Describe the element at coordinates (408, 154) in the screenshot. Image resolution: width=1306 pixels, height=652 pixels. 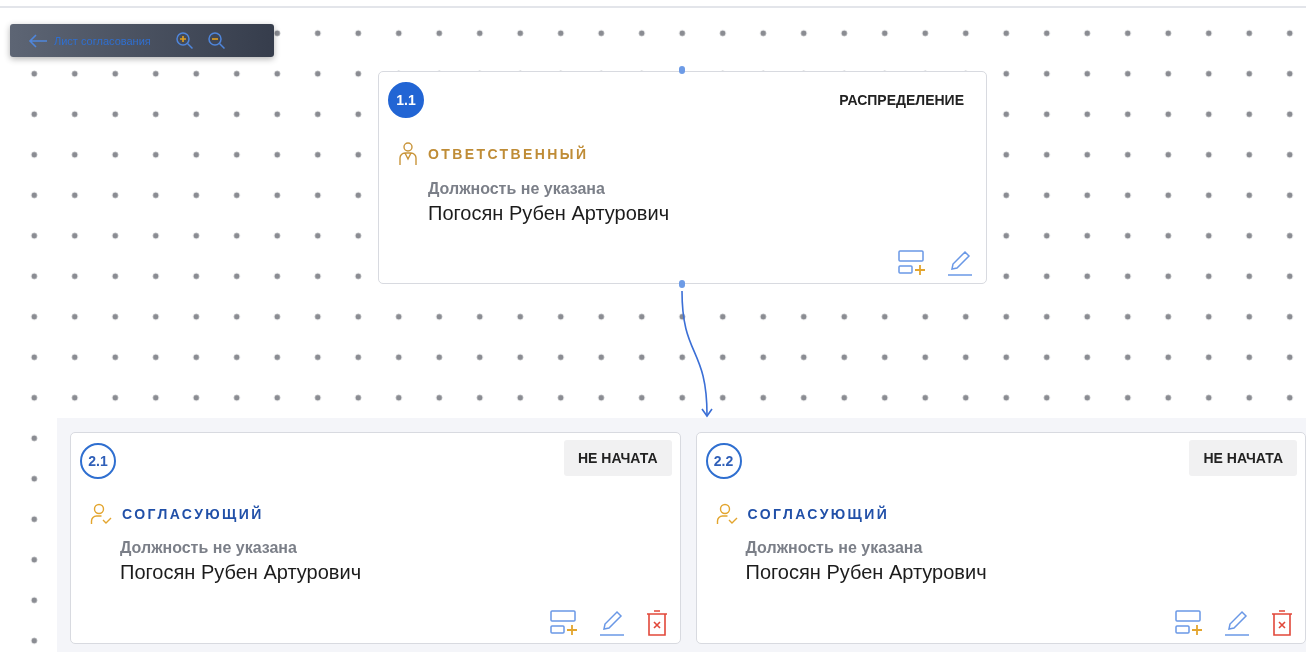
I see `person-icon` at that location.